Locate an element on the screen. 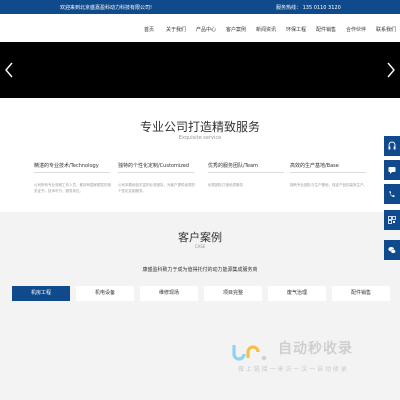  nav-item-contact: 联系我们 is located at coordinates (386, 29).